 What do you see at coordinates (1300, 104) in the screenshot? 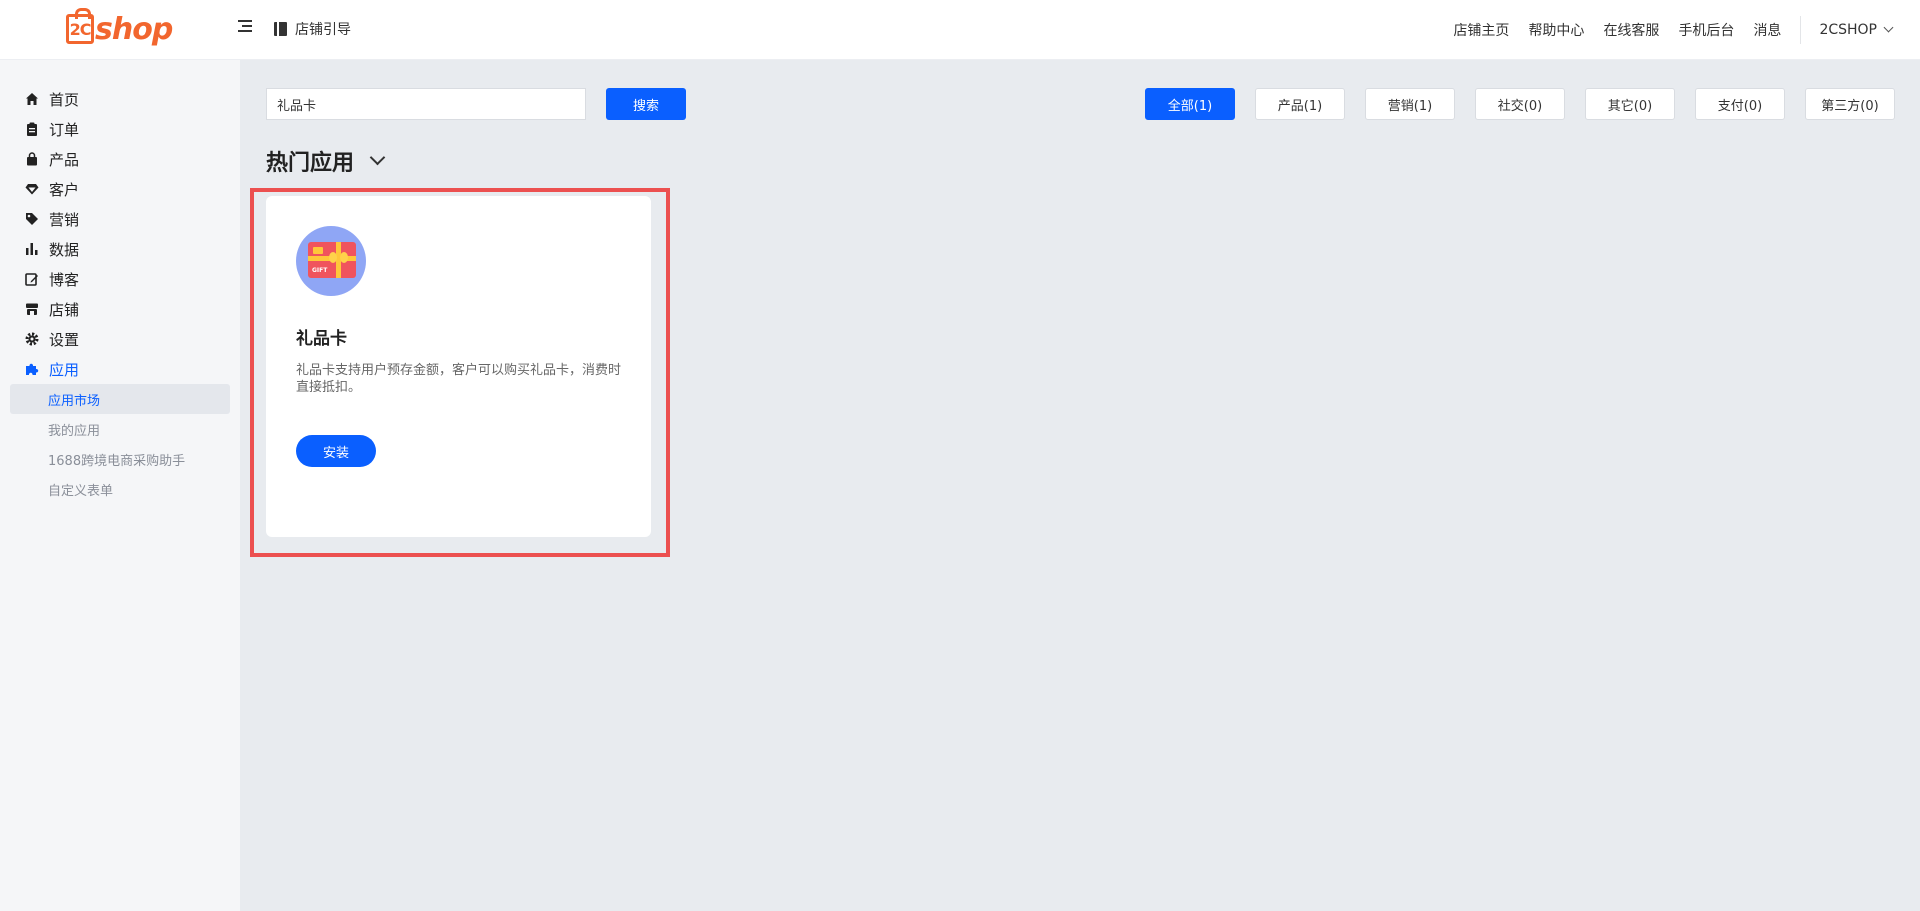
I see `filter-products: 产品(1)` at bounding box center [1300, 104].